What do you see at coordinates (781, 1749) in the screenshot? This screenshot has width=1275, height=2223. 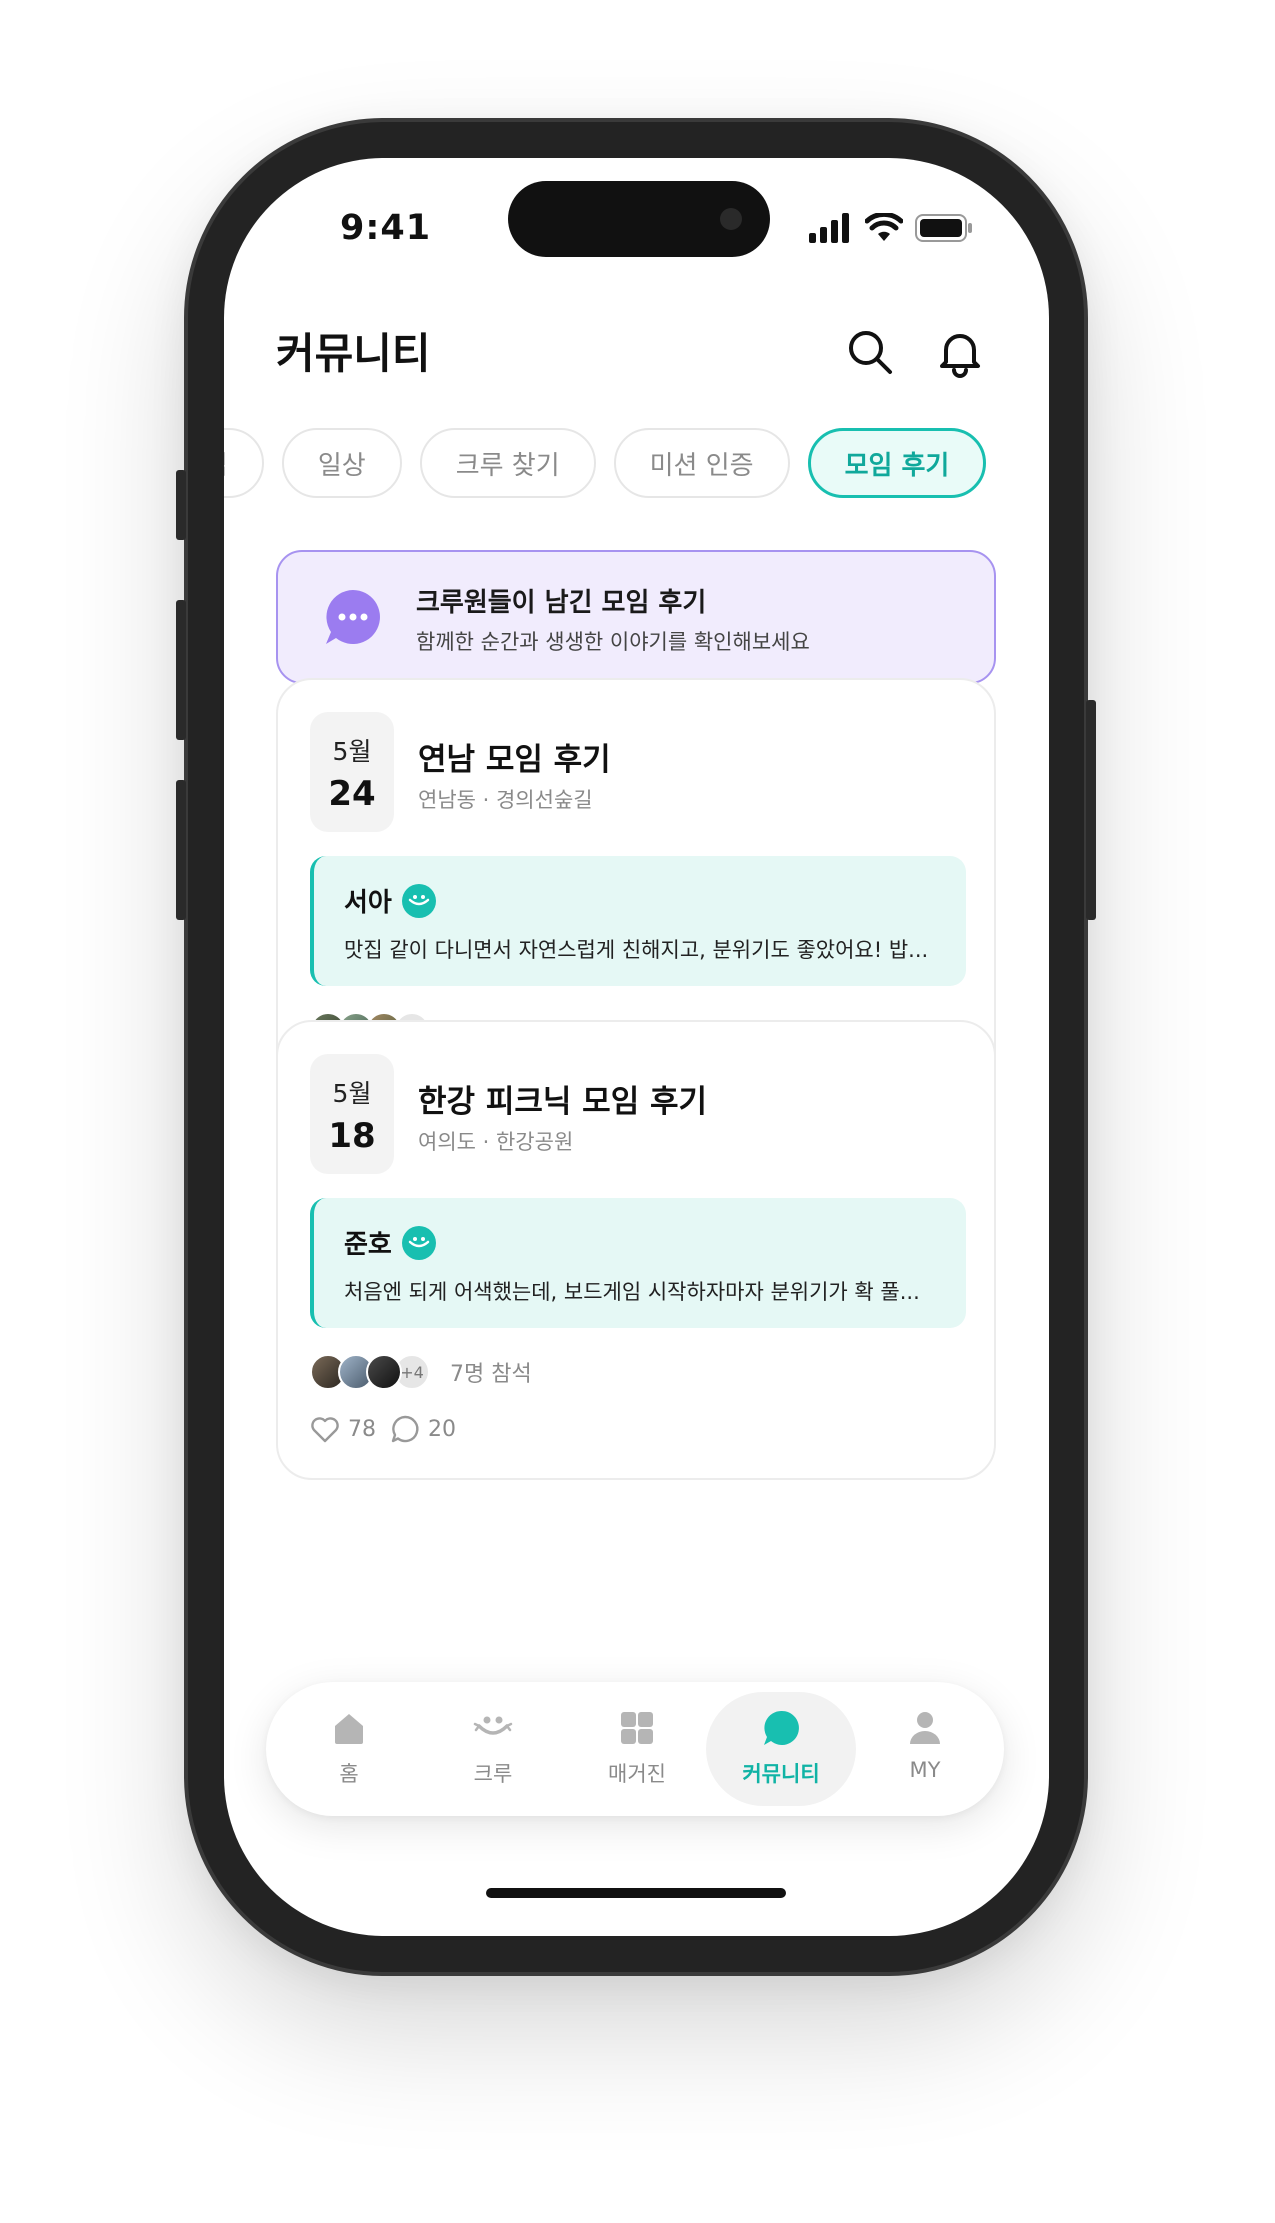 I see `nav-community: 커뮤니티` at bounding box center [781, 1749].